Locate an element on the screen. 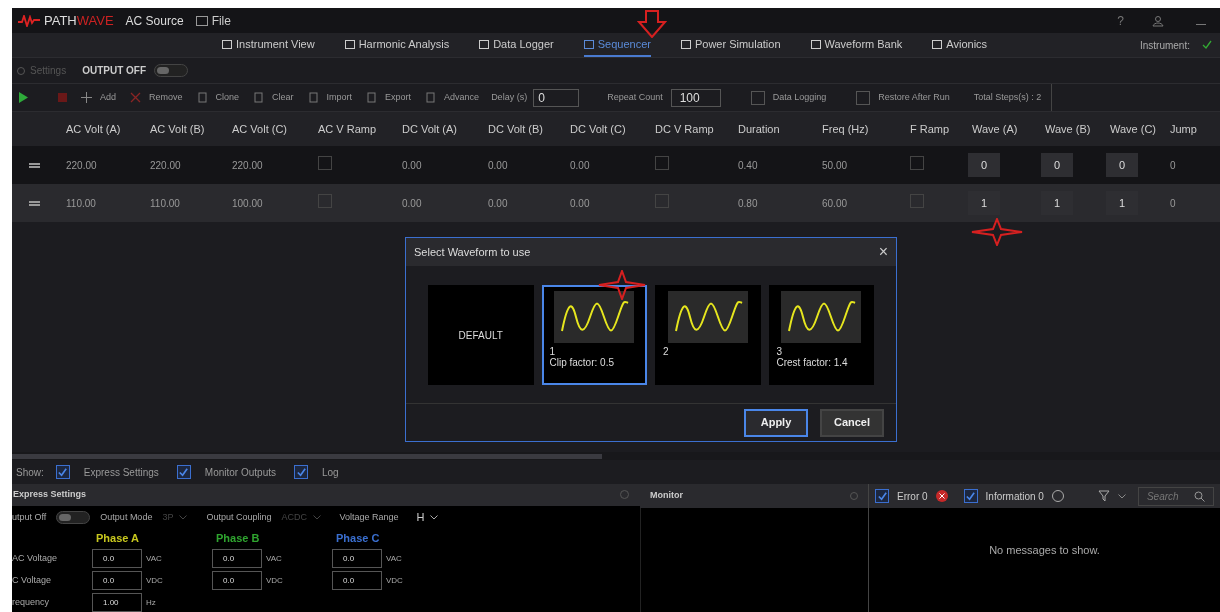 Image resolution: width=1220 pixels, height=612 pixels. dialog-title: Select Waveform to use is located at coordinates (472, 252).